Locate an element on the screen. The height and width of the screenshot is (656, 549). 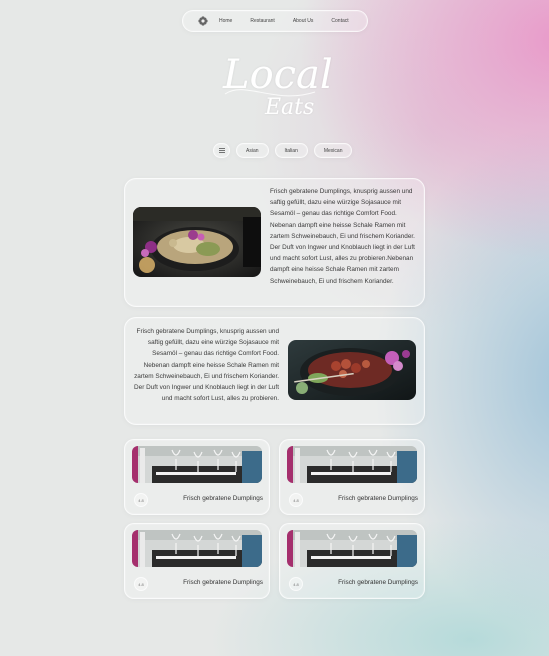
nav-link-about-us: About Us is located at coordinates (303, 21).